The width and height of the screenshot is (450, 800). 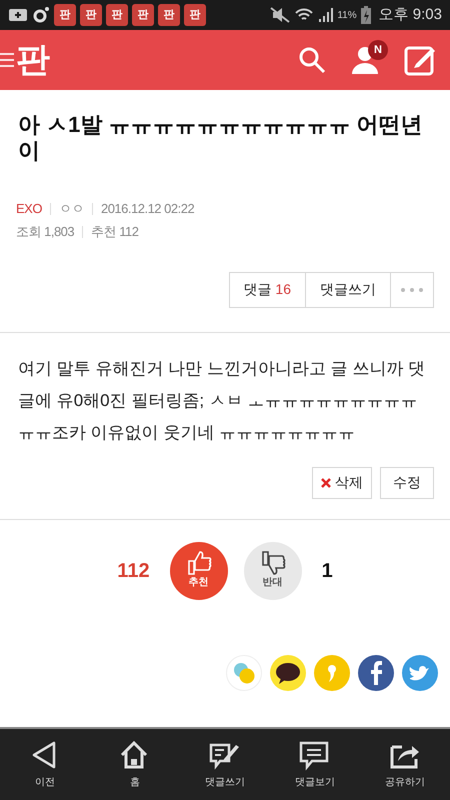 I want to click on mute-icon, so click(x=280, y=15).